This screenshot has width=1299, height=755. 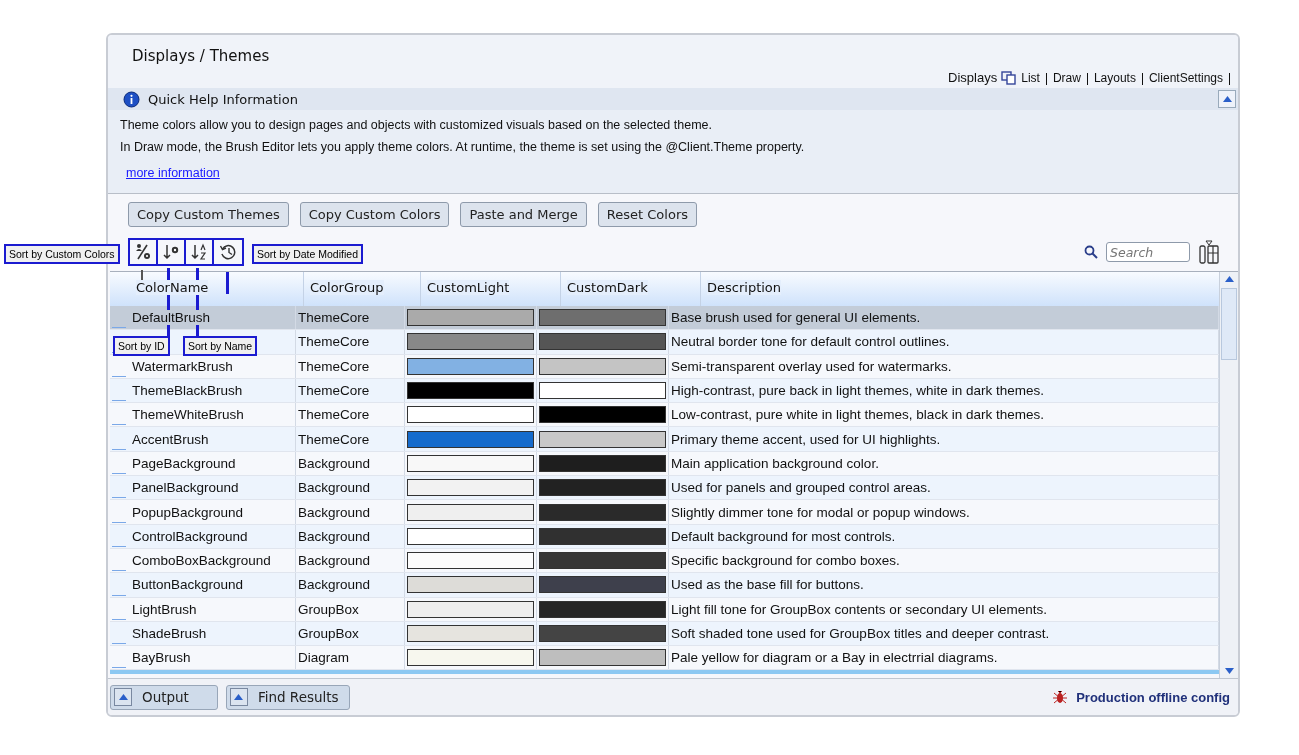 I want to click on status-text: Production offline config, so click(x=1153, y=697).